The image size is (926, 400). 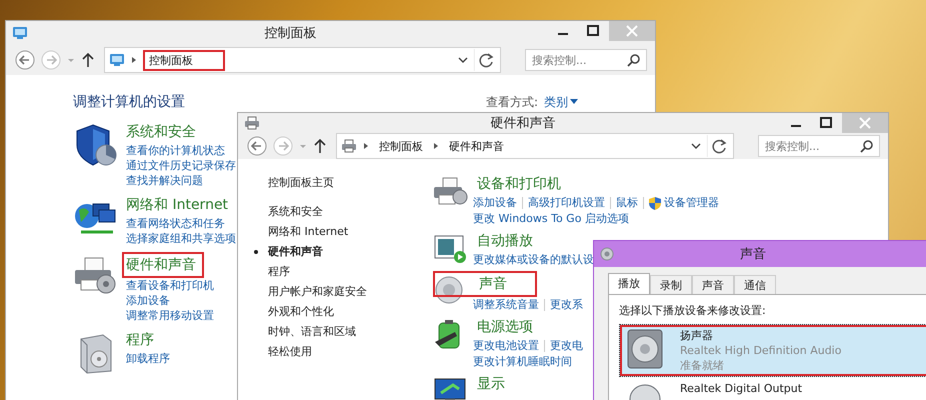 What do you see at coordinates (506, 346) in the screenshot?
I see `task-link: 更改电池设置` at bounding box center [506, 346].